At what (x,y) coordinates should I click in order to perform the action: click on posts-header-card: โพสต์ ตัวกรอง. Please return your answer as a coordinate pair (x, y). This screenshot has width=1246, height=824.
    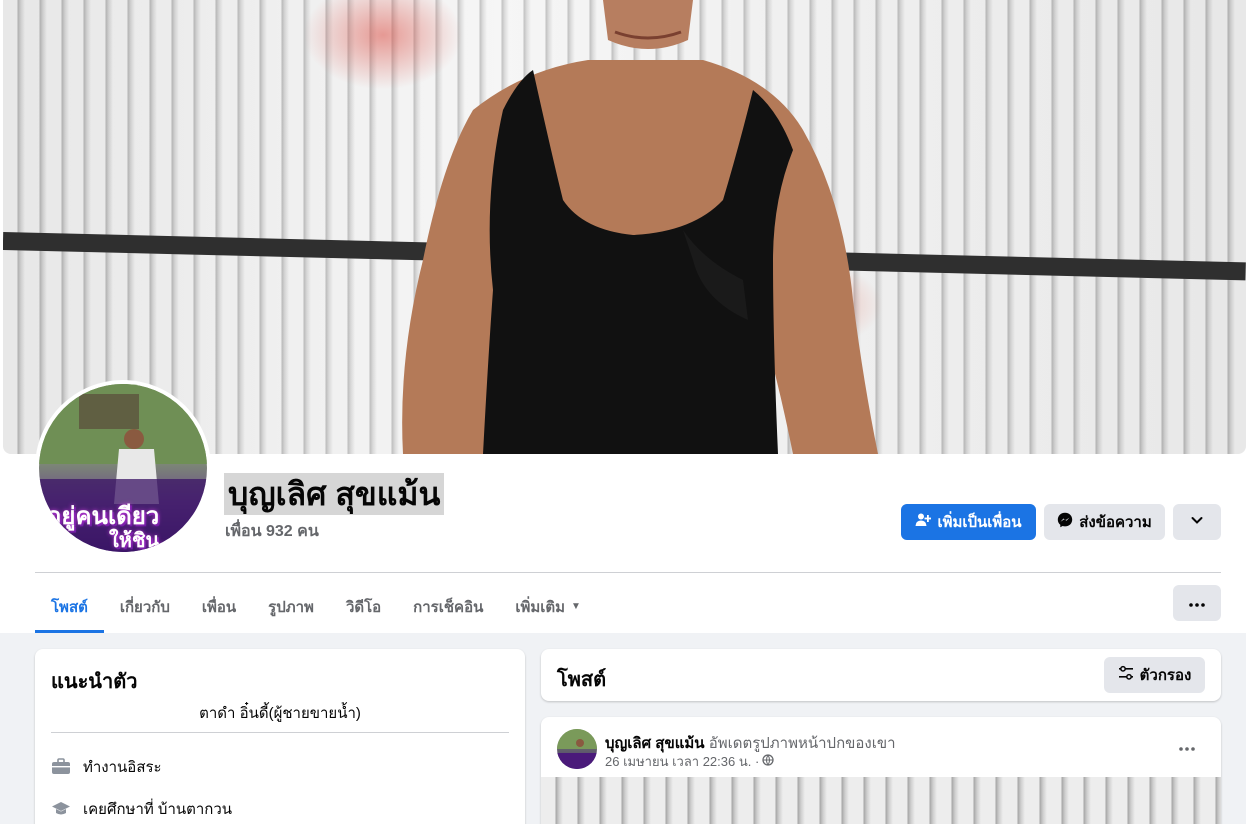
    Looking at the image, I should click on (881, 675).